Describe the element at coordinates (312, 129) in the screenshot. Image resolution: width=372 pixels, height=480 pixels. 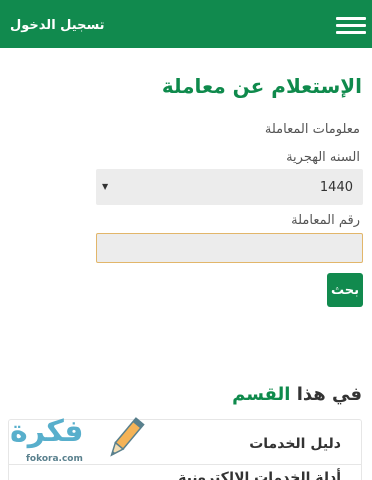
I see `form-section-label: معلومات المعاملة` at that location.